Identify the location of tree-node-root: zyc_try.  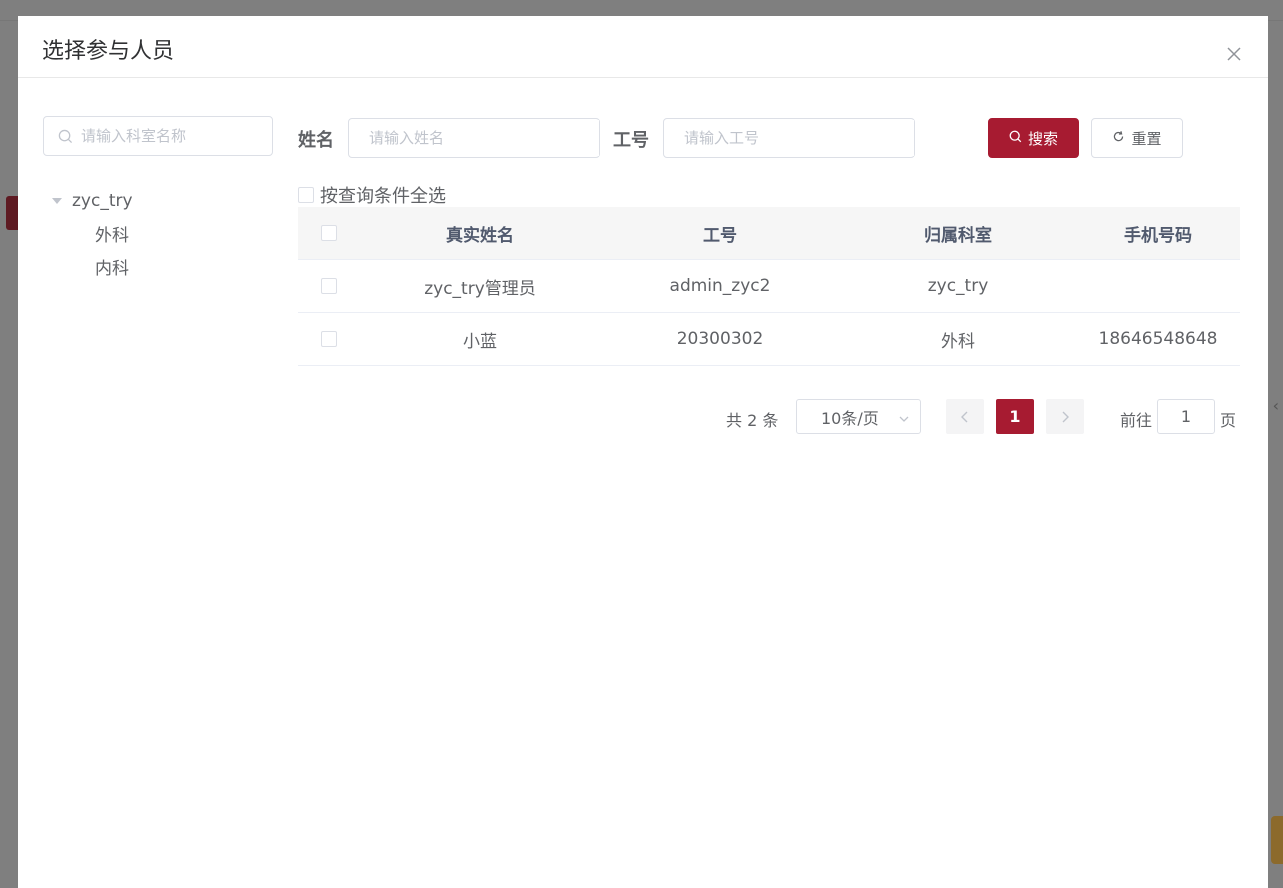
(92, 200).